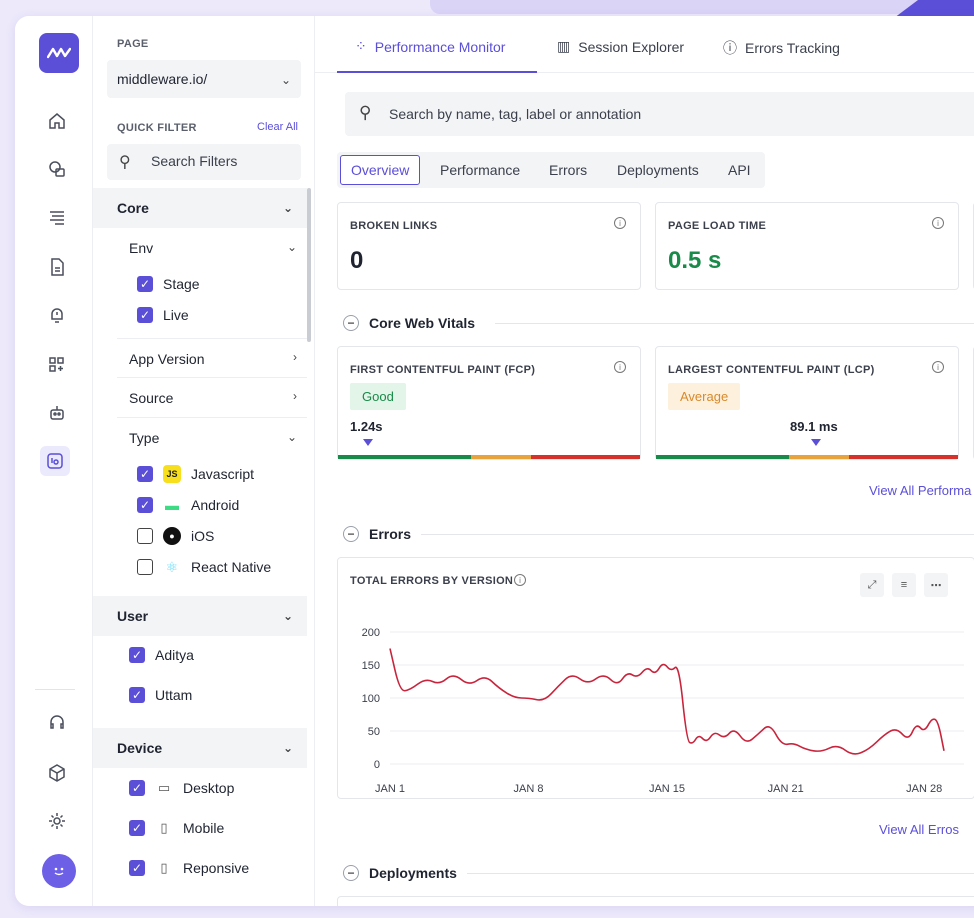  Describe the element at coordinates (164, 787) in the screenshot. I see `desktop-icon: ▭` at that location.